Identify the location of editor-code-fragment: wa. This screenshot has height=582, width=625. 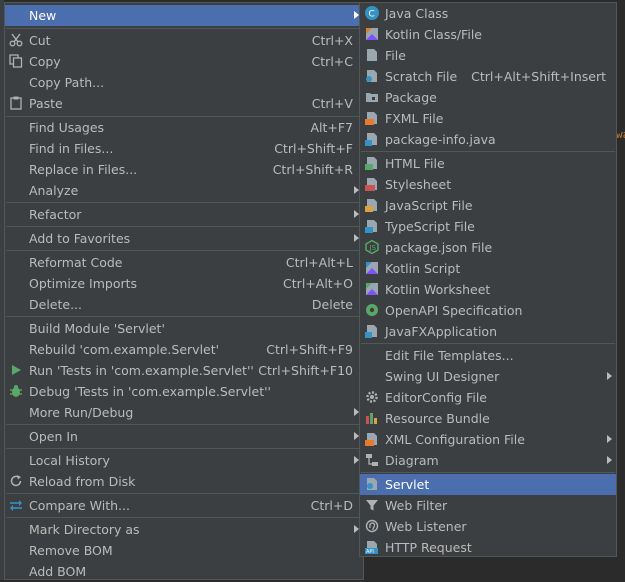
(620, 134).